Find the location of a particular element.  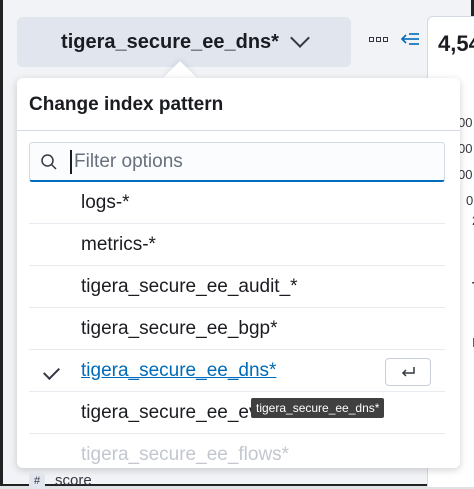

axis-label: 0 is located at coordinates (470, 200).